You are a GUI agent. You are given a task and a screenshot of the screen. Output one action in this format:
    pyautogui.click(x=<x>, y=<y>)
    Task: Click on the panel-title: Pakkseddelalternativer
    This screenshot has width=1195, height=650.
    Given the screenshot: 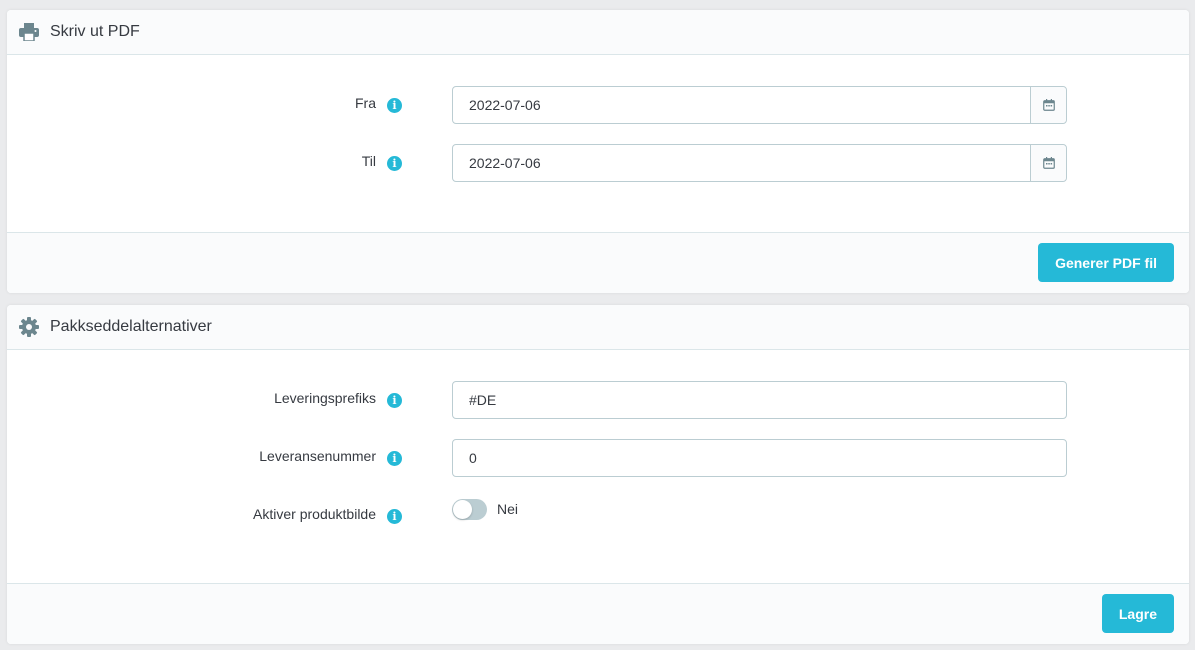 What is the action you would take?
    pyautogui.click(x=131, y=326)
    